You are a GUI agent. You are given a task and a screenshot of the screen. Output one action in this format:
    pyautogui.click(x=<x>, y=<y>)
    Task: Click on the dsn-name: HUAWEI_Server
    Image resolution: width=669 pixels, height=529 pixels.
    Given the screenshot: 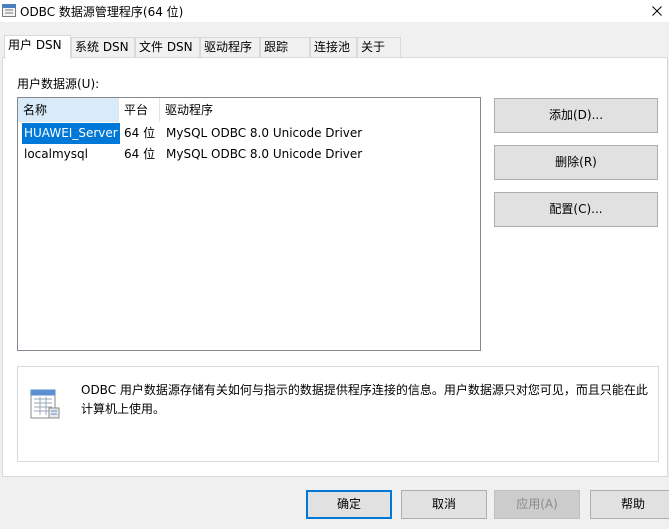 What is the action you would take?
    pyautogui.click(x=71, y=133)
    